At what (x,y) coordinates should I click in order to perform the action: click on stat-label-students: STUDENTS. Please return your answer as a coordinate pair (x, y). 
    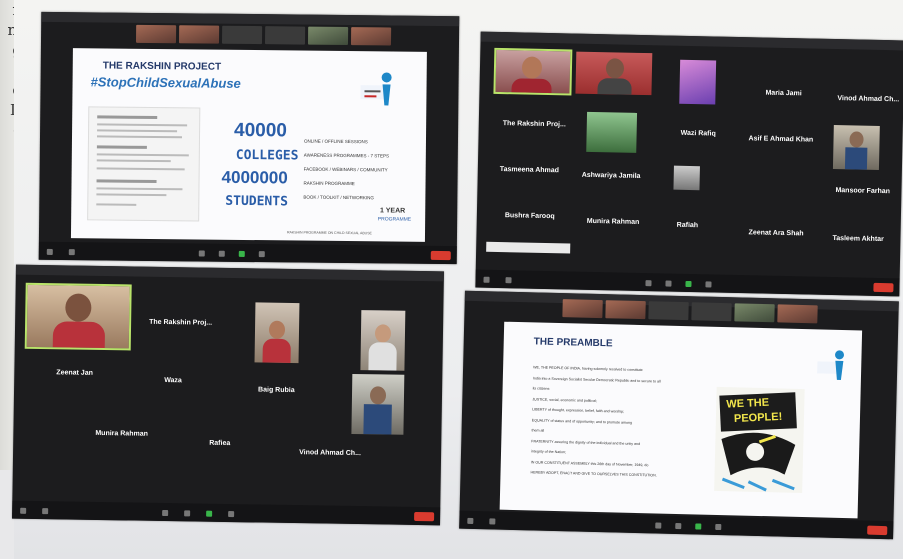
    Looking at the image, I should click on (257, 201).